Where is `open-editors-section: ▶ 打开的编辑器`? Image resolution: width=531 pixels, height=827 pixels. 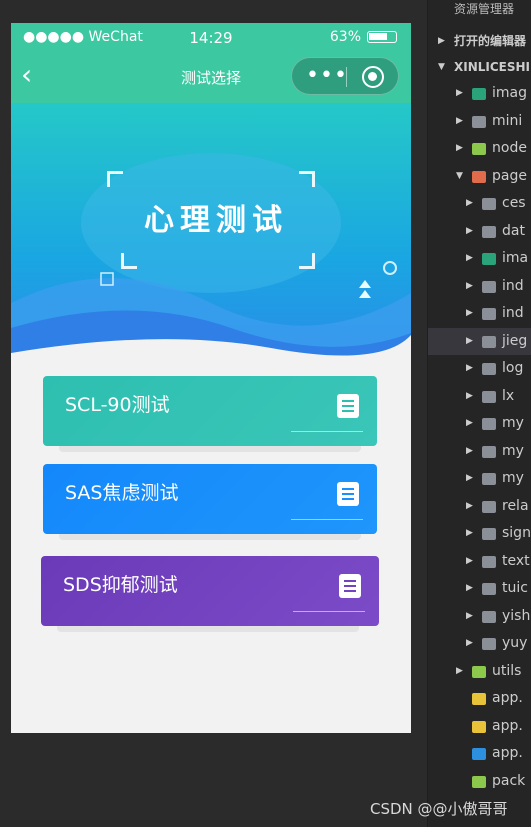
open-editors-section: ▶ 打开的编辑器 is located at coordinates (479, 41).